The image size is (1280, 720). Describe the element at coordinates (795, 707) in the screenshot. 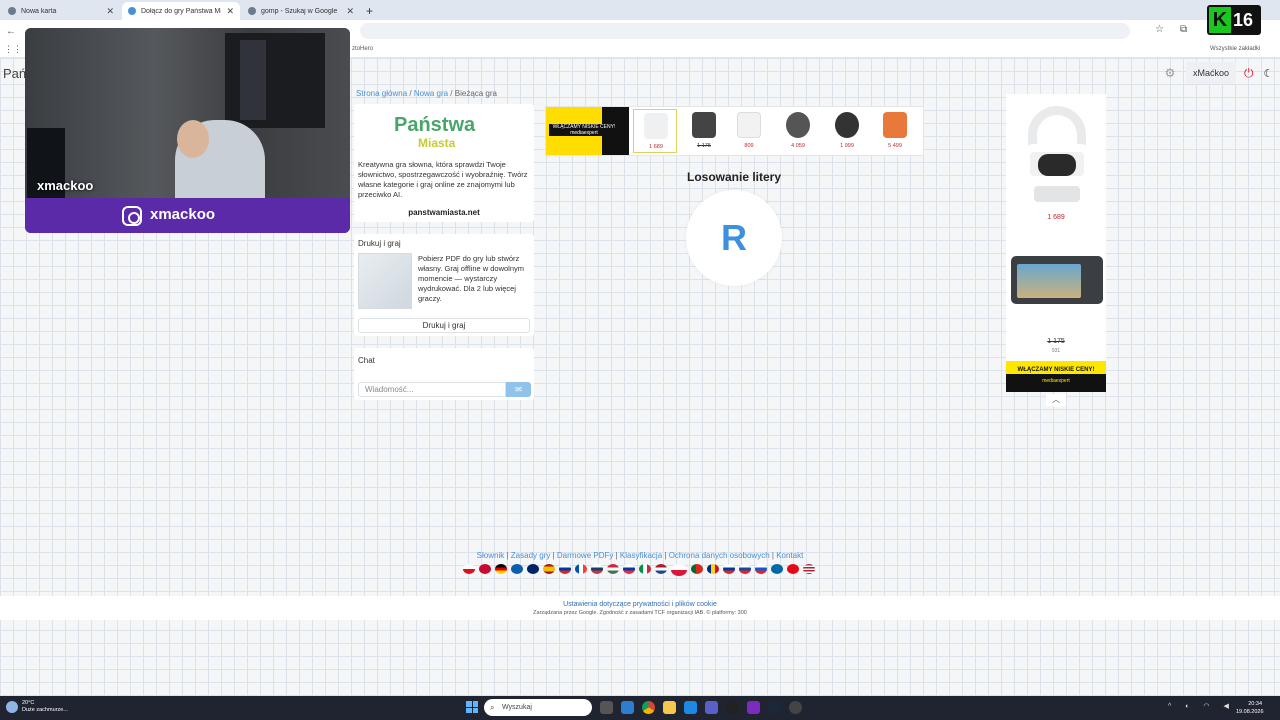

I see `obs-icon` at that location.